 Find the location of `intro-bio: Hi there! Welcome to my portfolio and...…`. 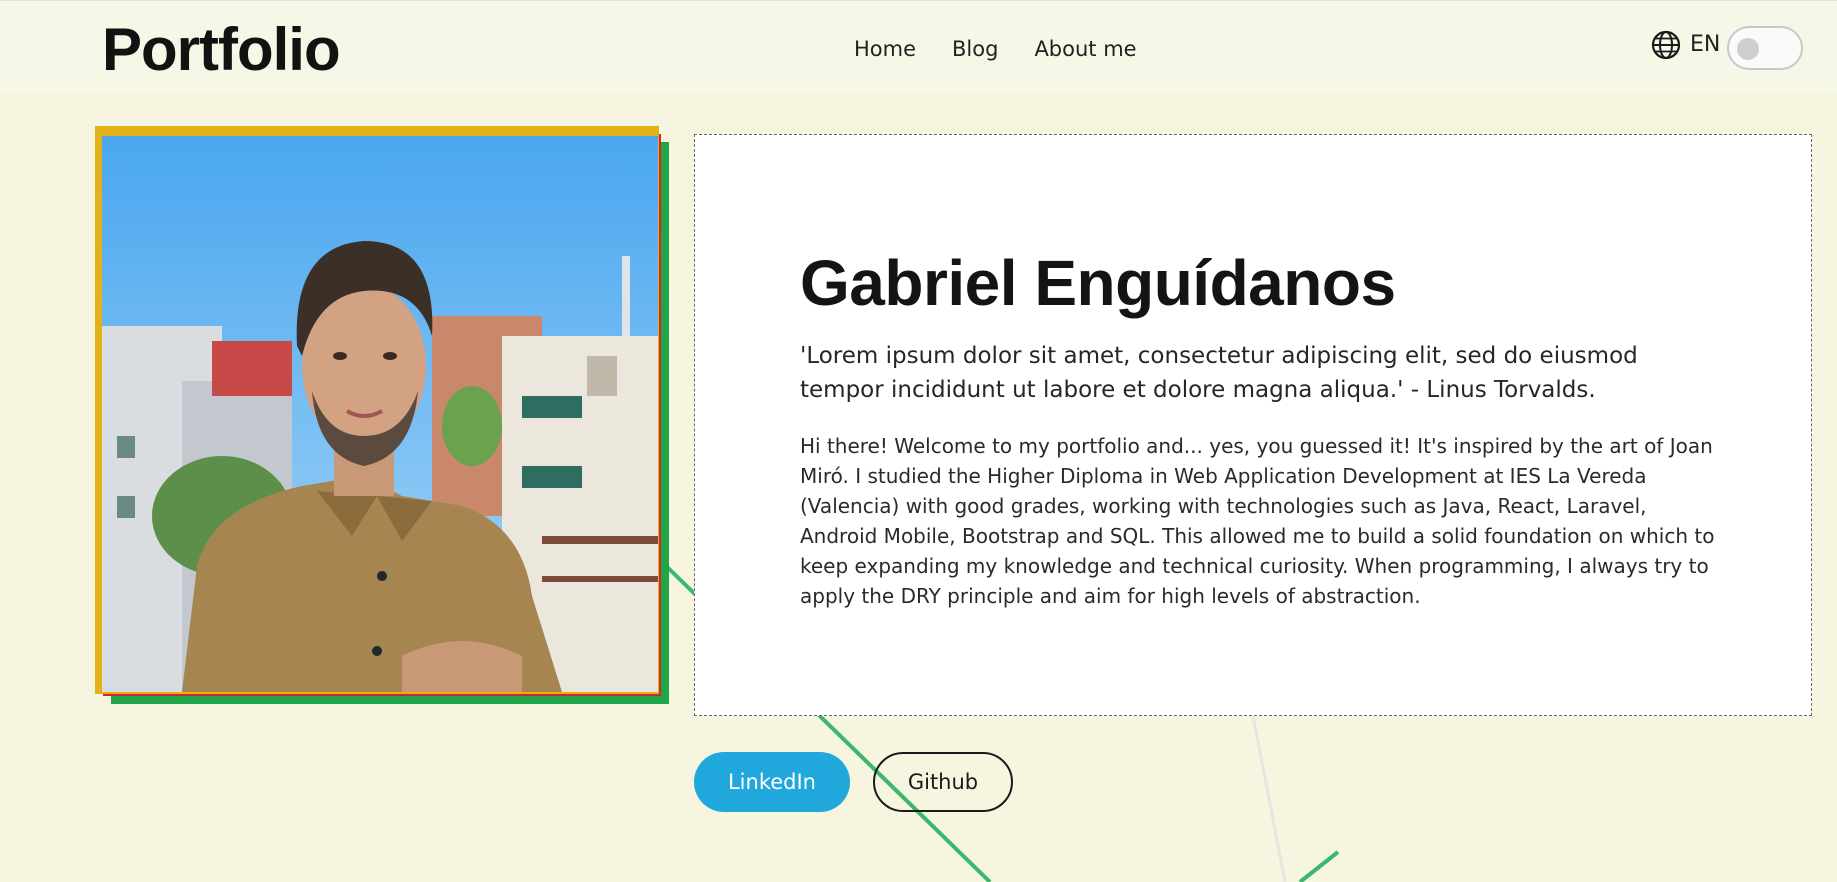

intro-bio: Hi there! Welcome to my portfolio and...… is located at coordinates (1257, 521).